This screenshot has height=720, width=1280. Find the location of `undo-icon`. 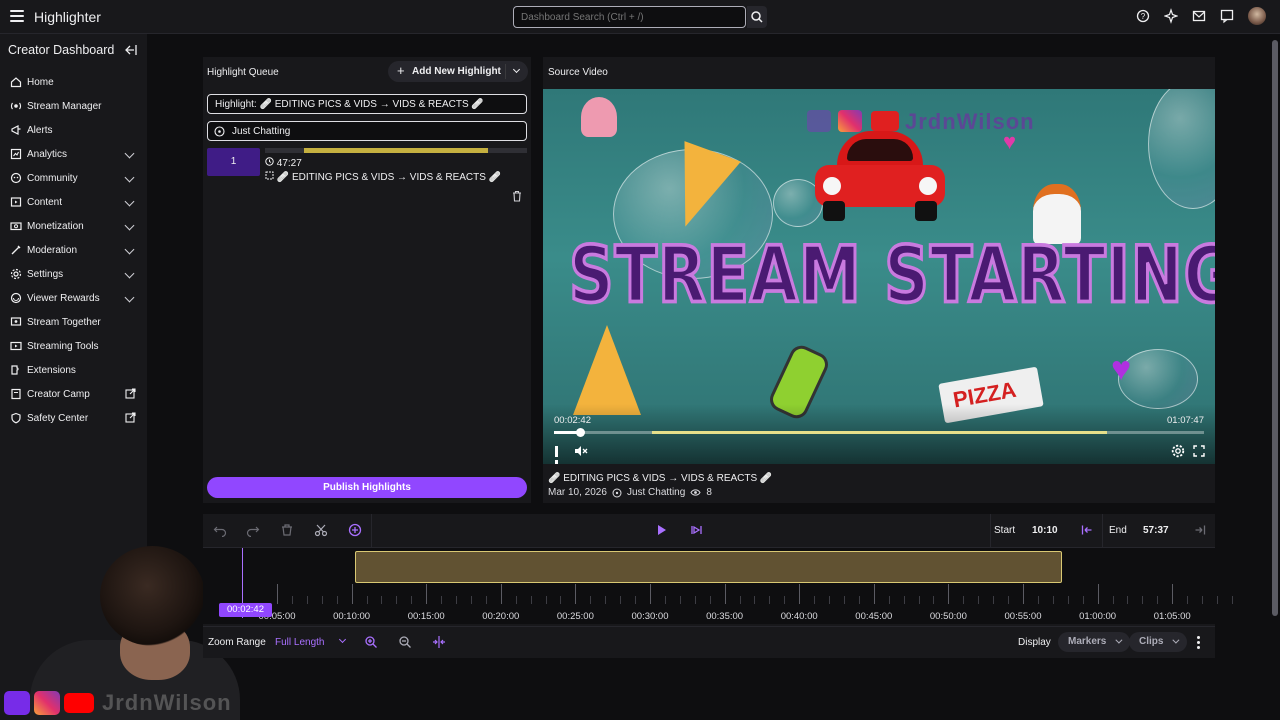

undo-icon is located at coordinates (220, 530).